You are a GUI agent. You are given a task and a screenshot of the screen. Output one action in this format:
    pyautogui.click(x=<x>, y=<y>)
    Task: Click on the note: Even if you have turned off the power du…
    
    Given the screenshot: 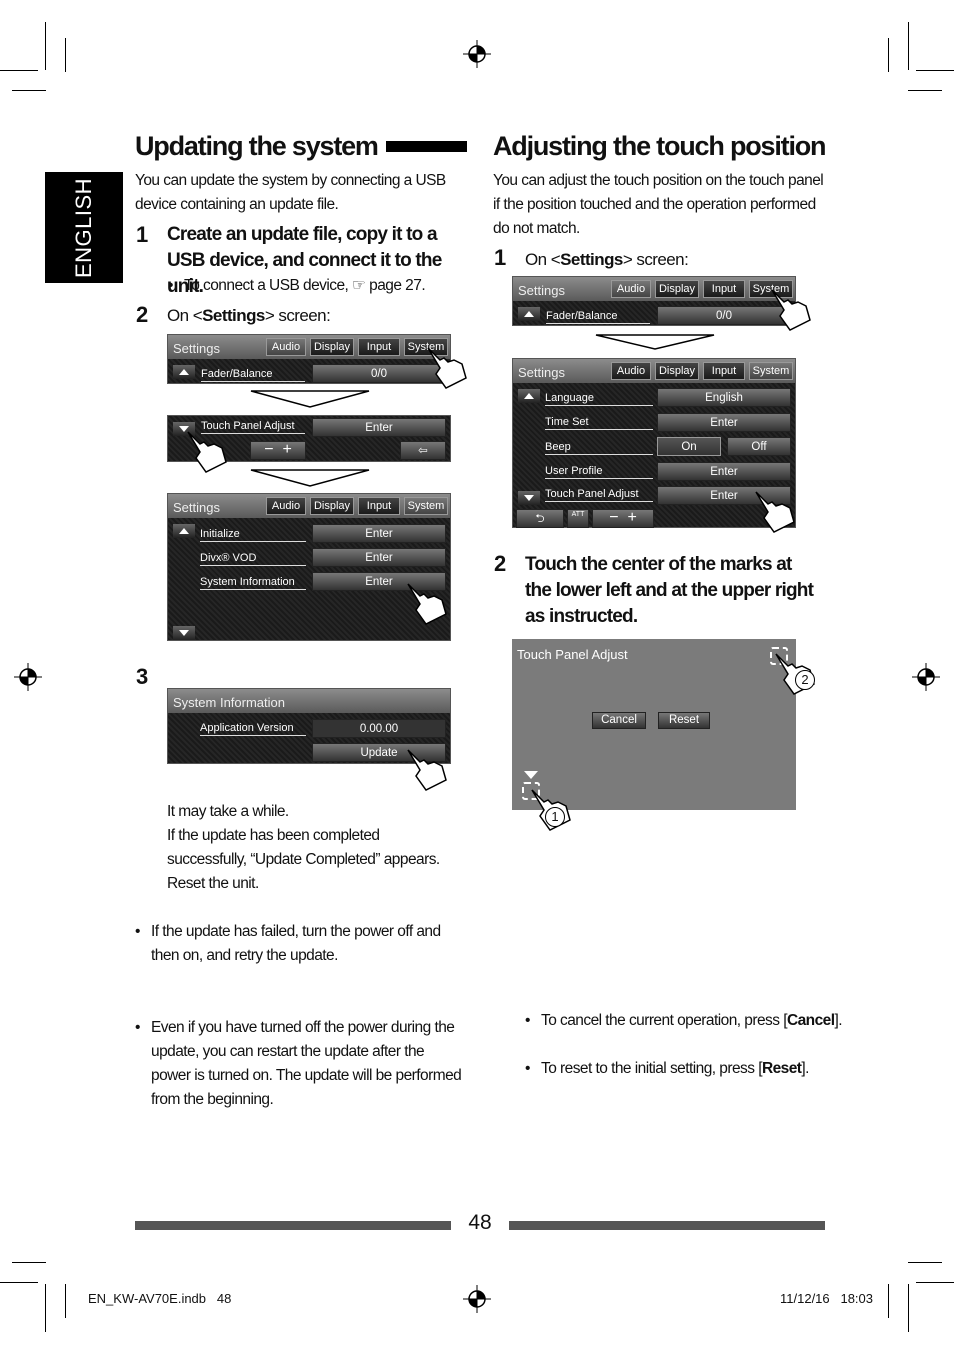 What is the action you would take?
    pyautogui.click(x=300, y=1064)
    